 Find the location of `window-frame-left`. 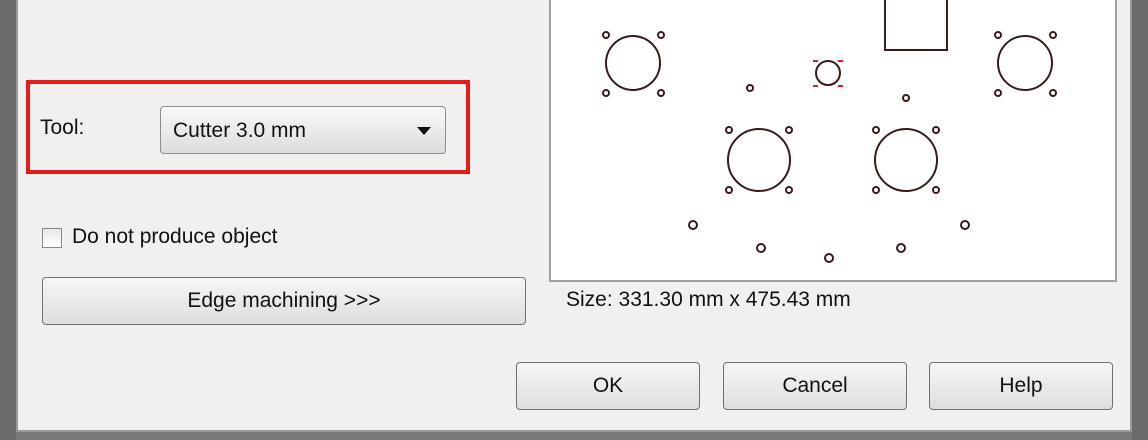

window-frame-left is located at coordinates (8, 220).